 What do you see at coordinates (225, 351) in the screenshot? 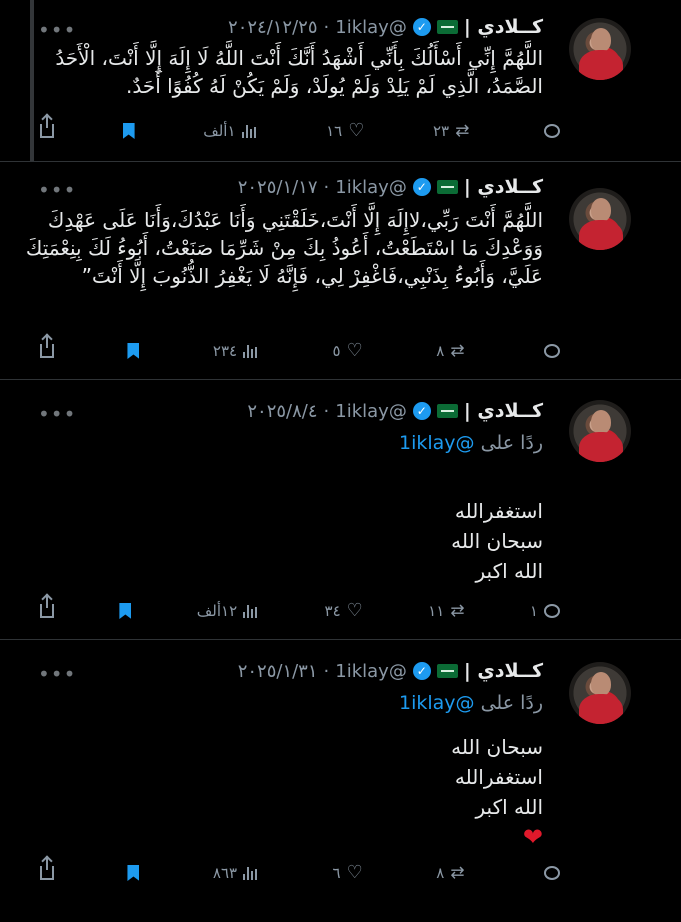
I see `views-count: ٢٣٤` at bounding box center [225, 351].